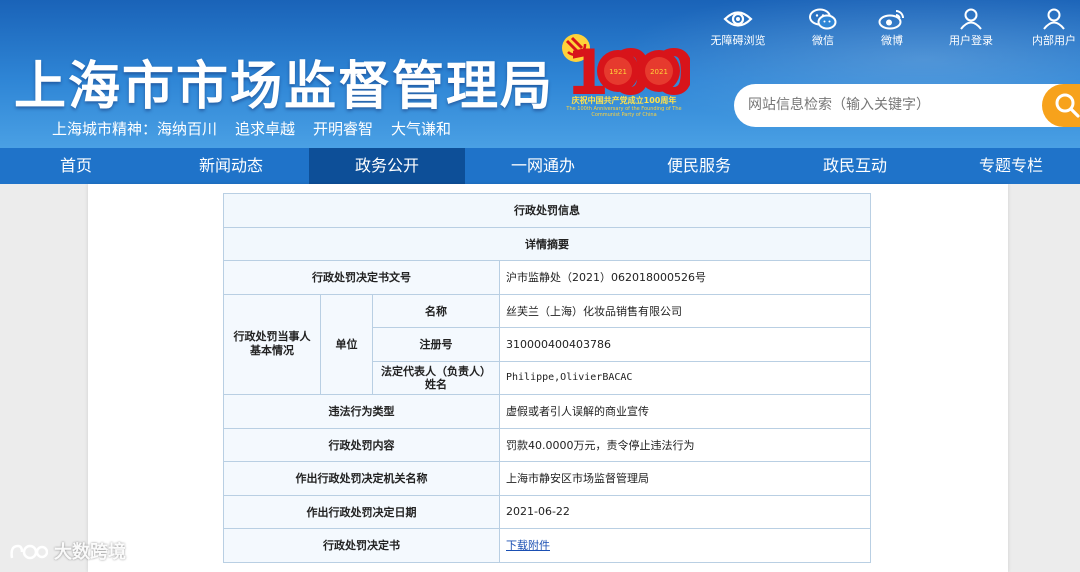  Describe the element at coordinates (738, 30) in the screenshot. I see `accessibility-link: 无障碍浏览` at that location.